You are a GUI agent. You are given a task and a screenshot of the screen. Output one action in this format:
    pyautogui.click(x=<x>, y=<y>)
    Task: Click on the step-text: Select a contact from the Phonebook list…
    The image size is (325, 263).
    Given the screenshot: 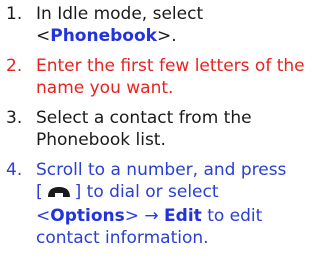 What is the action you would take?
    pyautogui.click(x=144, y=129)
    